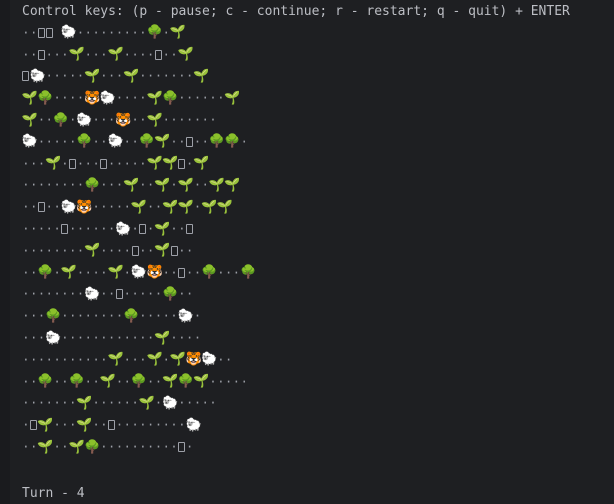 Image resolution: width=614 pixels, height=504 pixels. I want to click on grid-row: 🐑🌳🐑🌳🌱🌳🌳, so click(139, 142).